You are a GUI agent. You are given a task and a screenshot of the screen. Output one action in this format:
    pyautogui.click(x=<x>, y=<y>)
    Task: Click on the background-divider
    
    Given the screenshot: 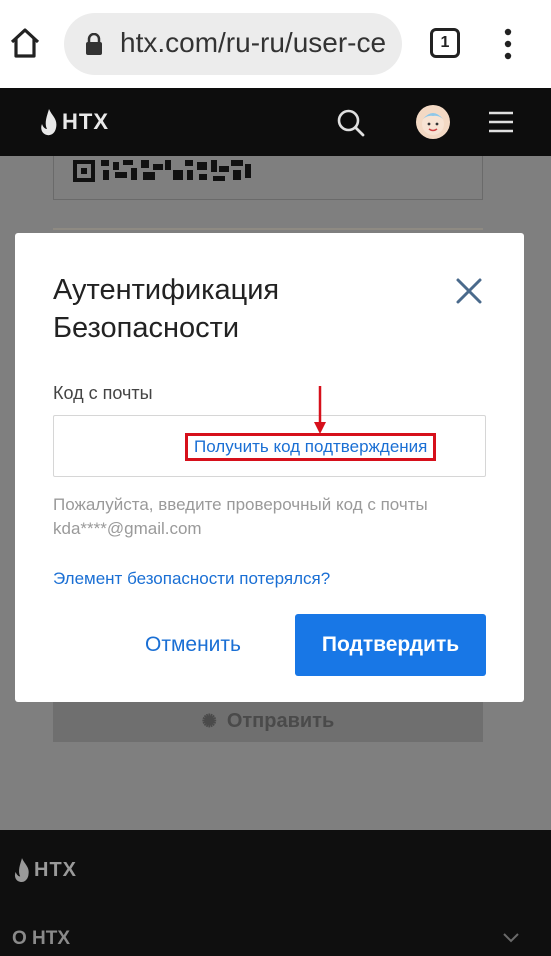 What is the action you would take?
    pyautogui.click(x=268, y=229)
    